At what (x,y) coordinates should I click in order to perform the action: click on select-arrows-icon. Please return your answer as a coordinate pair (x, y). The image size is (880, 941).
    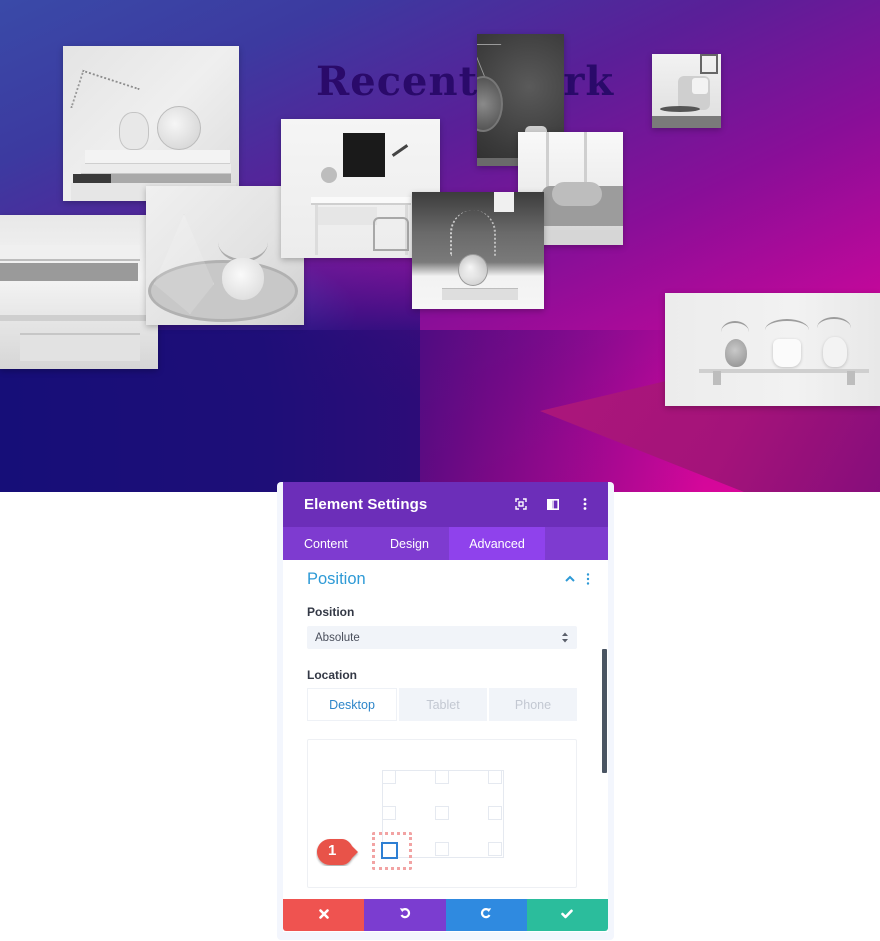
    Looking at the image, I should click on (565, 637).